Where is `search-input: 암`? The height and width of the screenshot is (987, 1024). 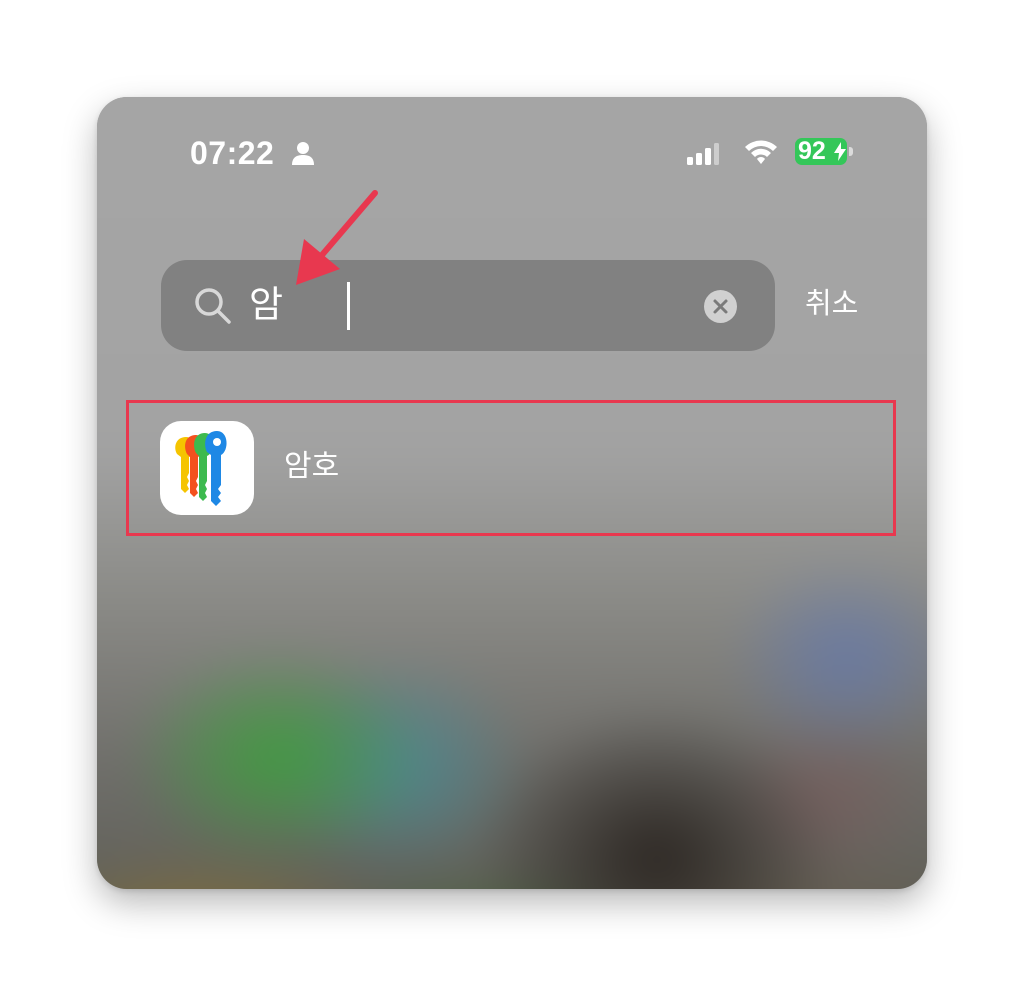
search-input: 암 is located at coordinates (266, 305).